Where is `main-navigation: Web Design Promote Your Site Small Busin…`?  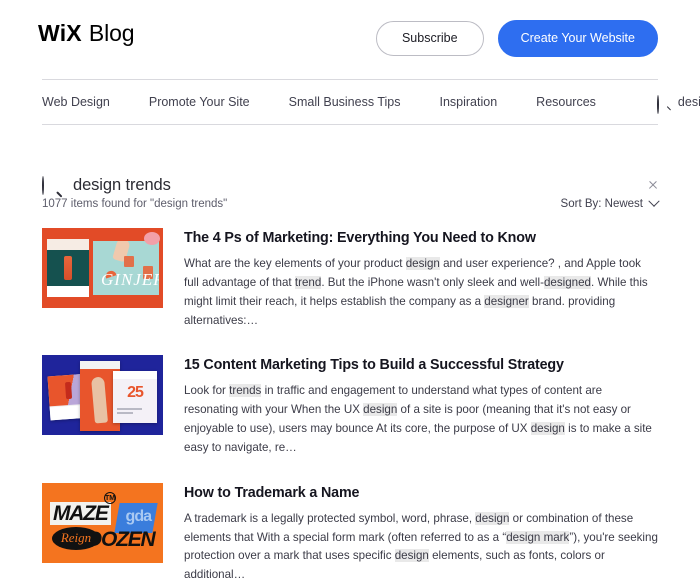
main-navigation: Web Design Promote Your Site Small Busin… is located at coordinates (371, 102).